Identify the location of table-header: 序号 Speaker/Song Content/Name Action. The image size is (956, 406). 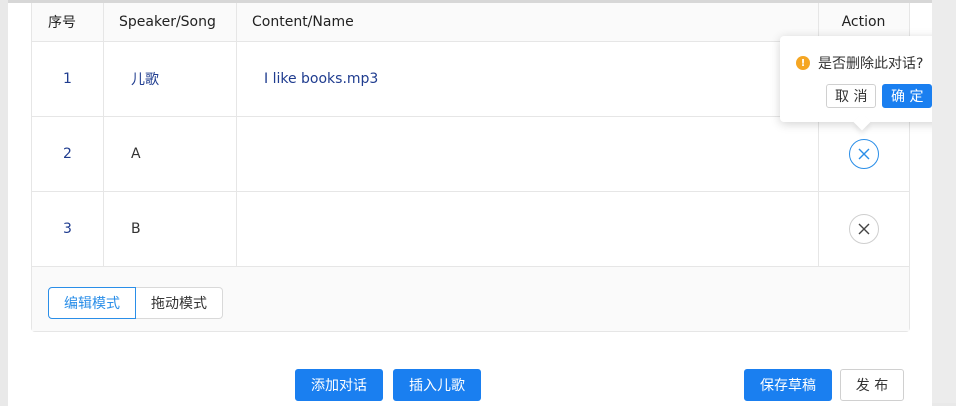
(470, 22).